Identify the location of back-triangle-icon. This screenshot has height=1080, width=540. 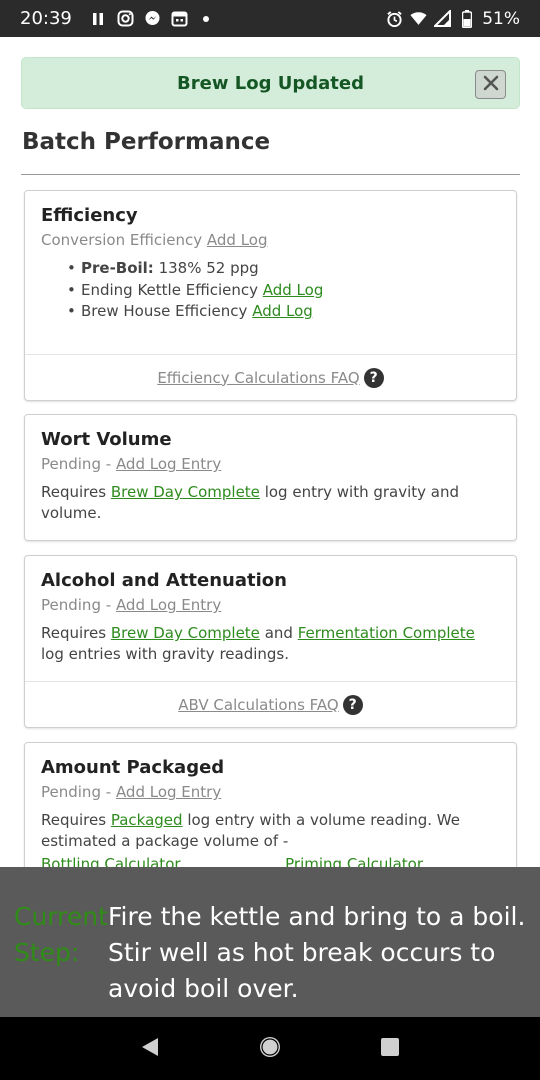
(150, 1049).